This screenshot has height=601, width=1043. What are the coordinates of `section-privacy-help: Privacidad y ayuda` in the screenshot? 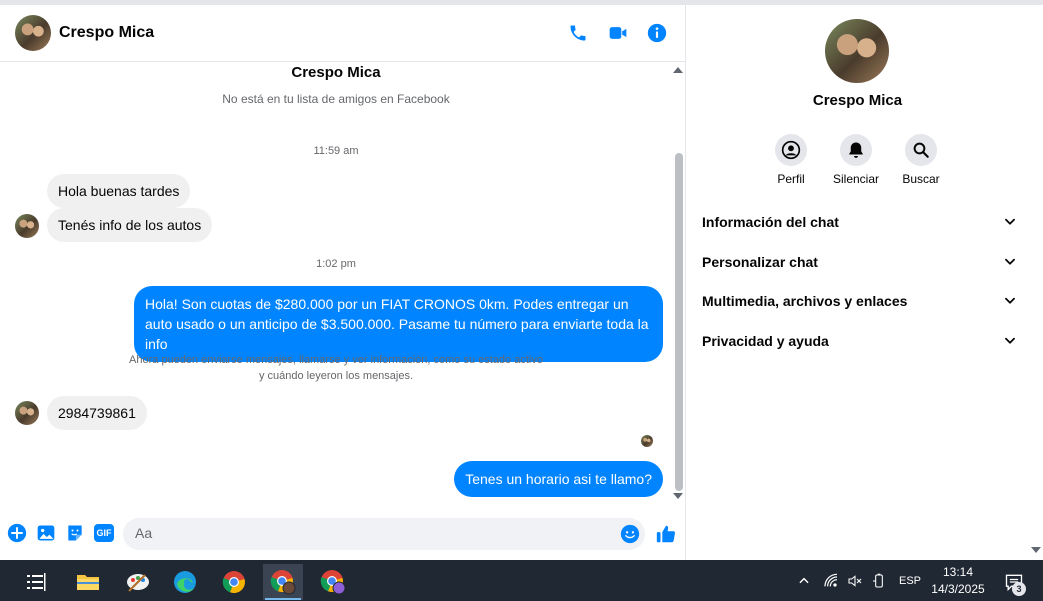 It's located at (859, 341).